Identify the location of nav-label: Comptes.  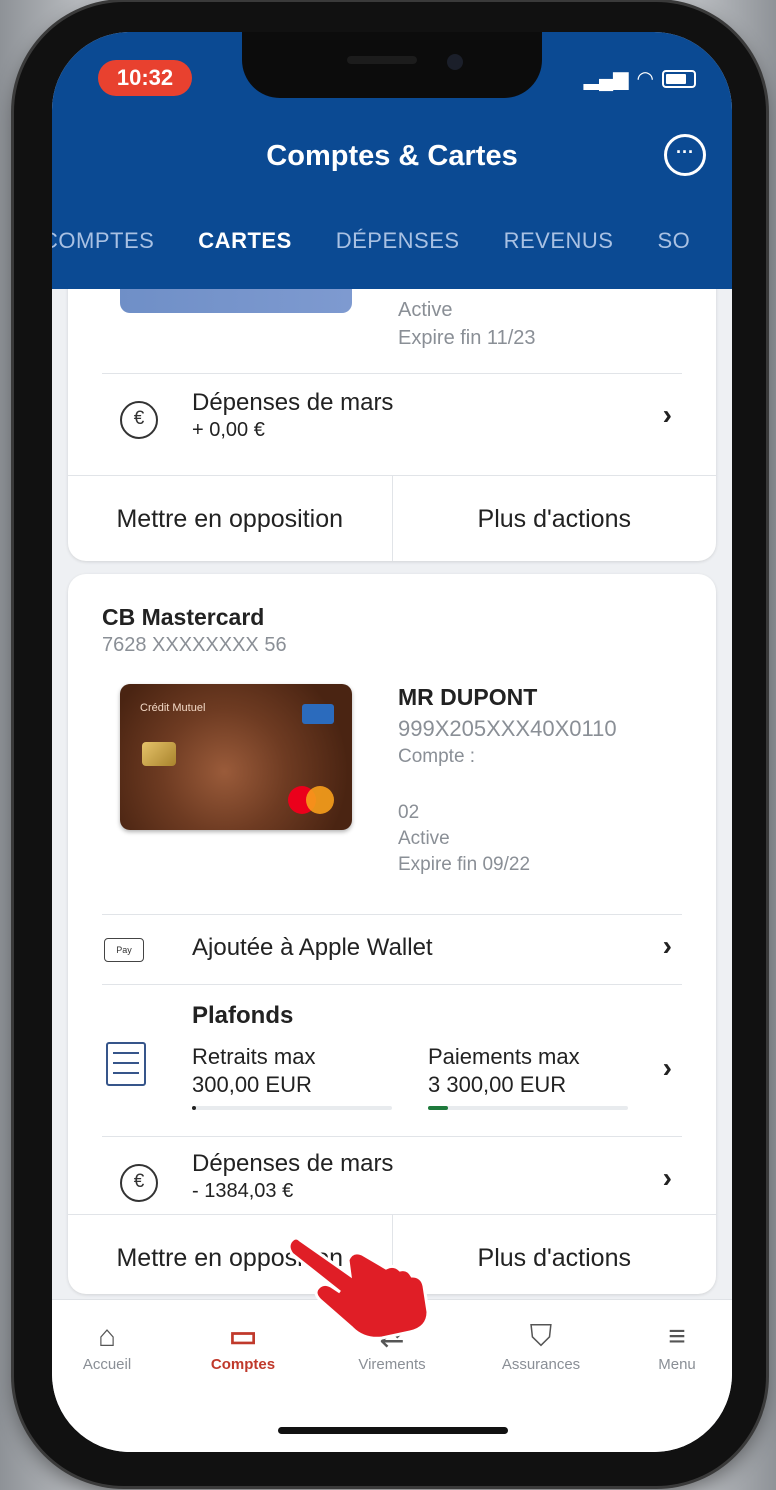
(243, 1364).